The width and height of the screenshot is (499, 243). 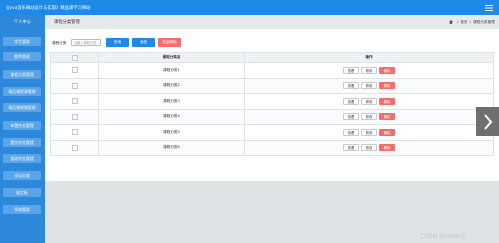 I want to click on category-name-cell: 课程分类2, so click(x=171, y=85).